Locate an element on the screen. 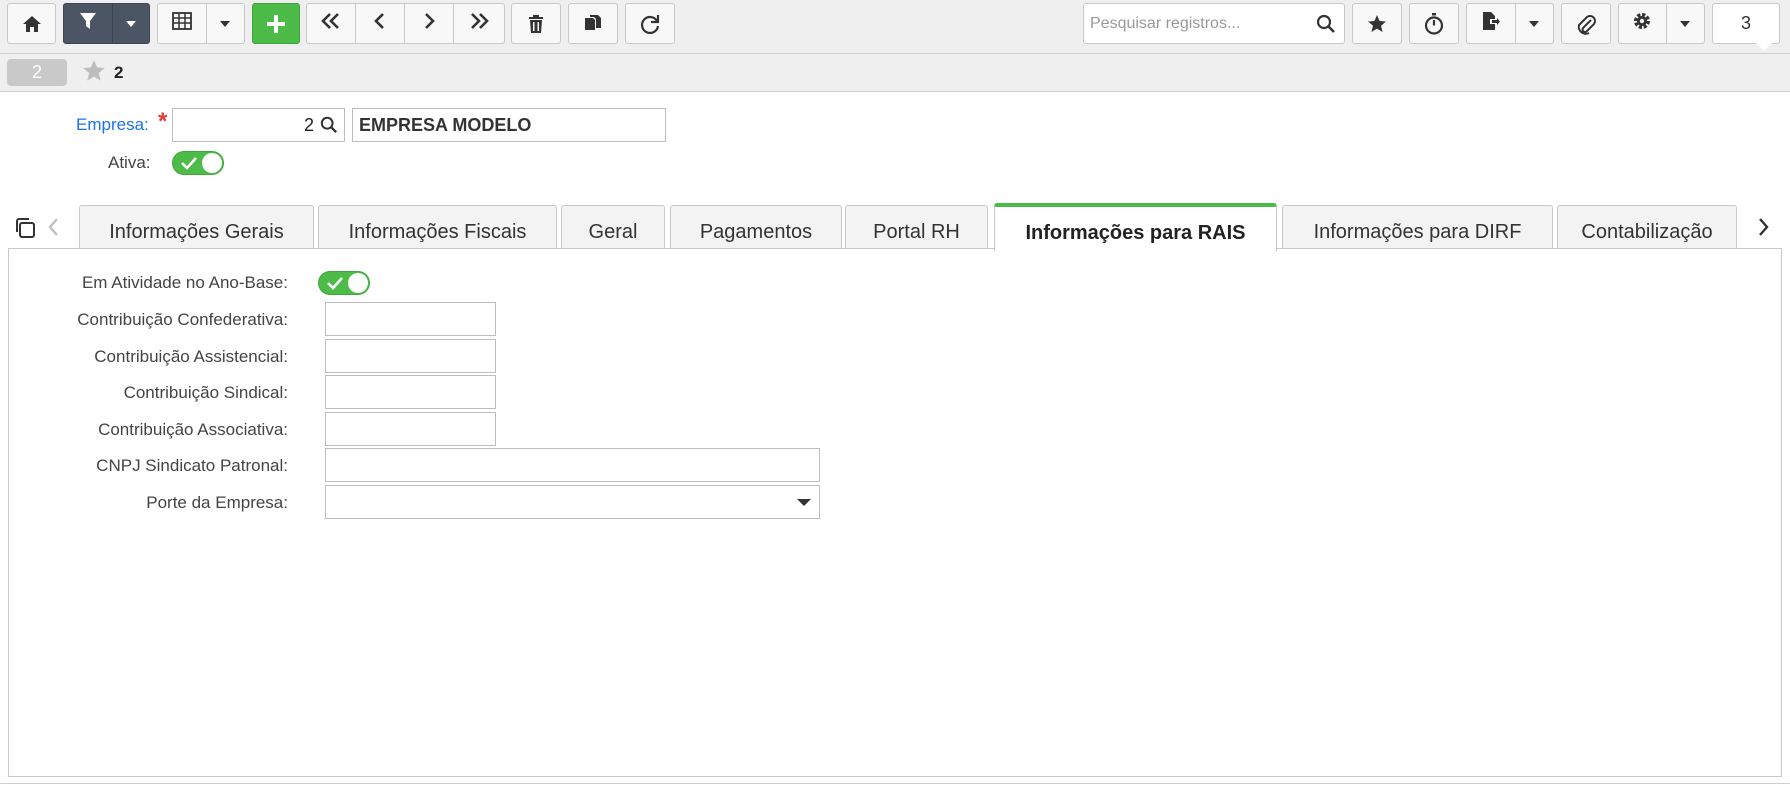 Image resolution: width=1790 pixels, height=796 pixels. delete-button is located at coordinates (536, 23).